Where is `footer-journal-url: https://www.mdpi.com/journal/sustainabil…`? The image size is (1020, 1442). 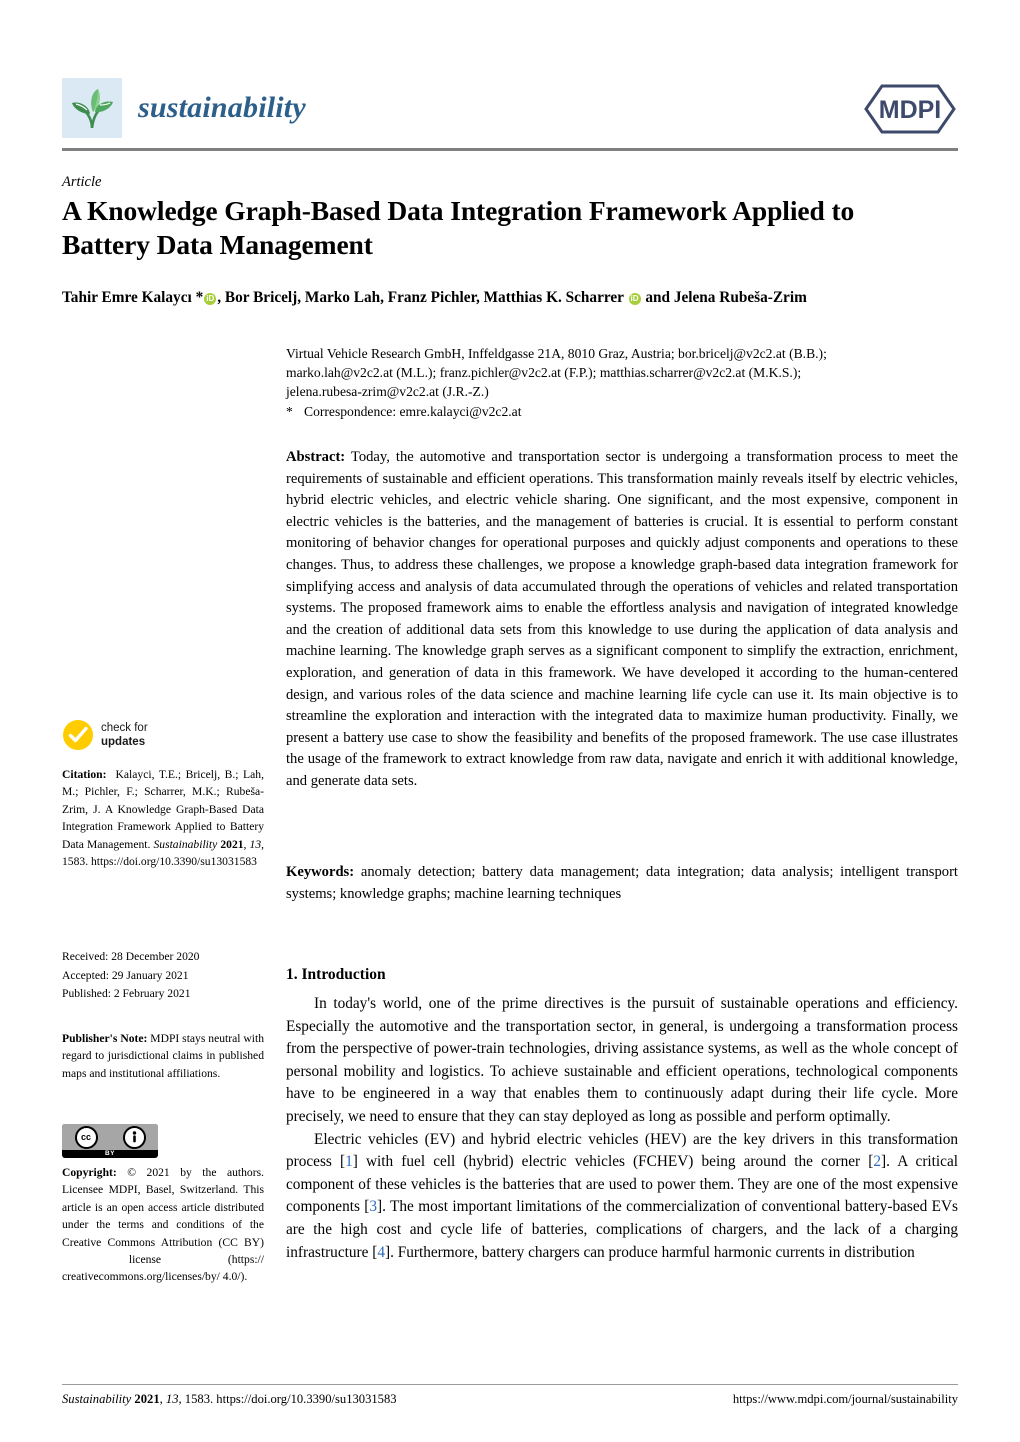
footer-journal-url: https://www.mdpi.com/journal/sustainabil… is located at coordinates (845, 1399).